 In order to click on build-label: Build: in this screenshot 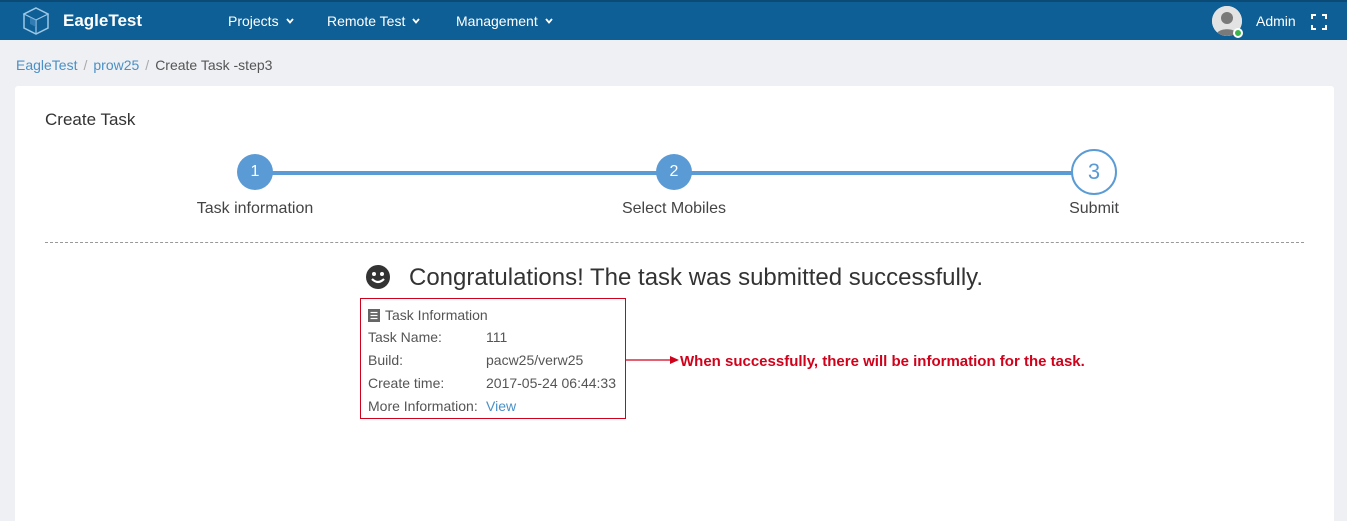, I will do `click(386, 360)`.